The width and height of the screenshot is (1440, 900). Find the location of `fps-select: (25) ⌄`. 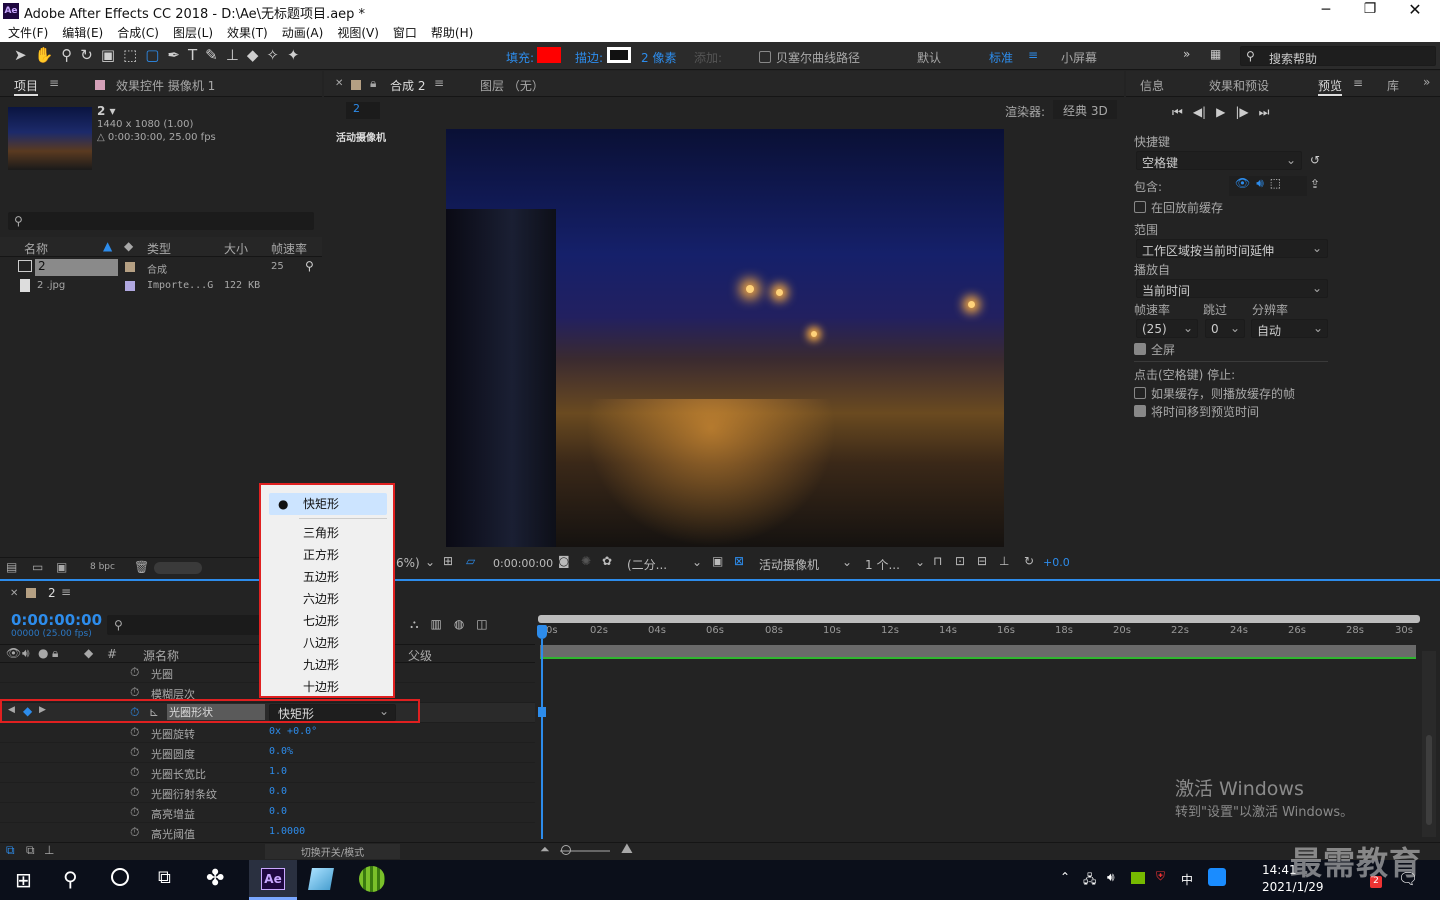

fps-select: (25) ⌄ is located at coordinates (1167, 328).